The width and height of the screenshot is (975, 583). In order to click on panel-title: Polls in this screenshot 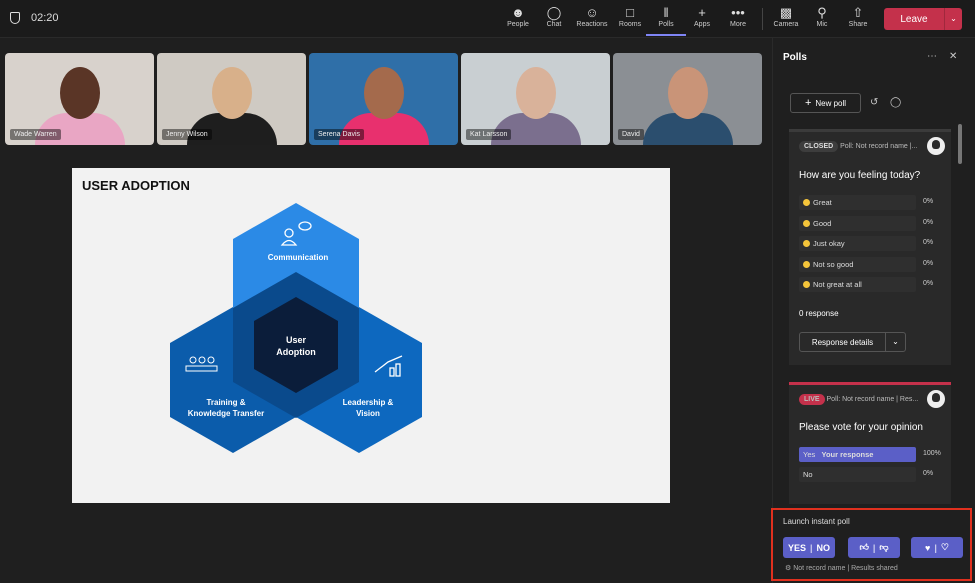, I will do `click(795, 57)`.